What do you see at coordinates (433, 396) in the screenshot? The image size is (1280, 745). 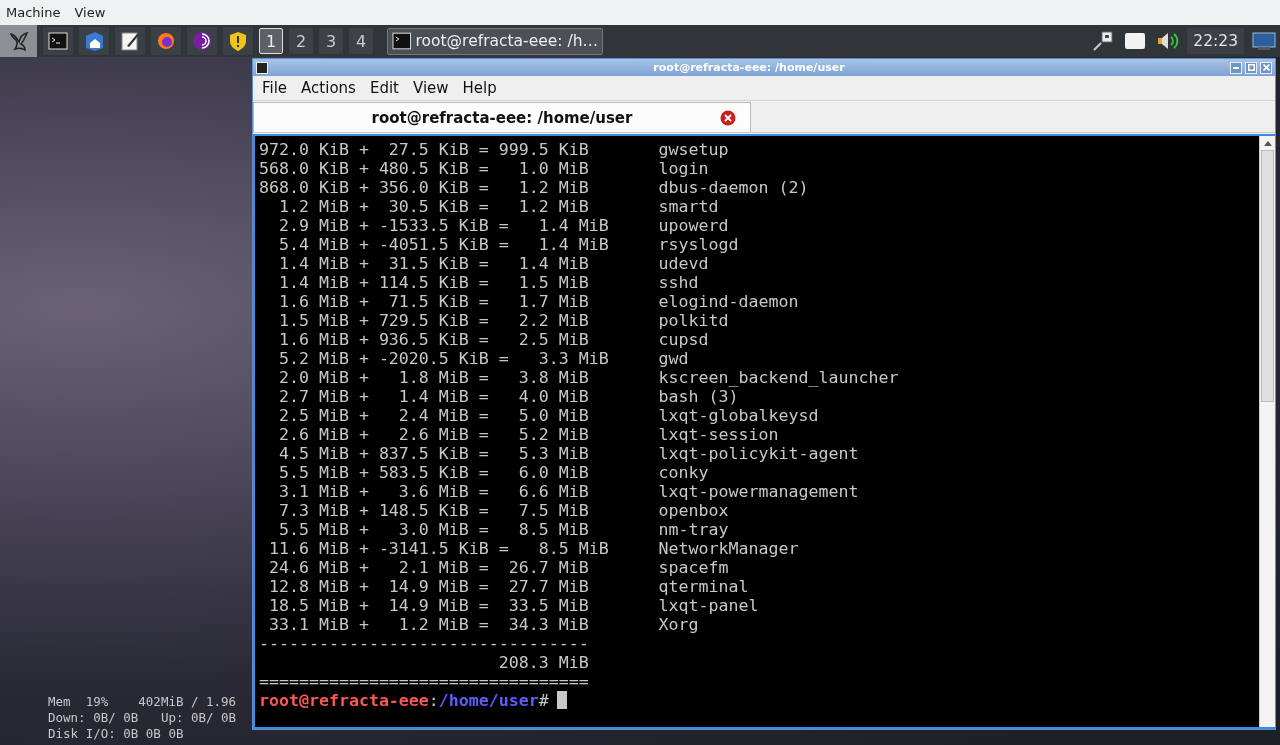 I see `memory-usage-text: 2.7 MiB + 1.4 MiB = 4.0 MiB` at bounding box center [433, 396].